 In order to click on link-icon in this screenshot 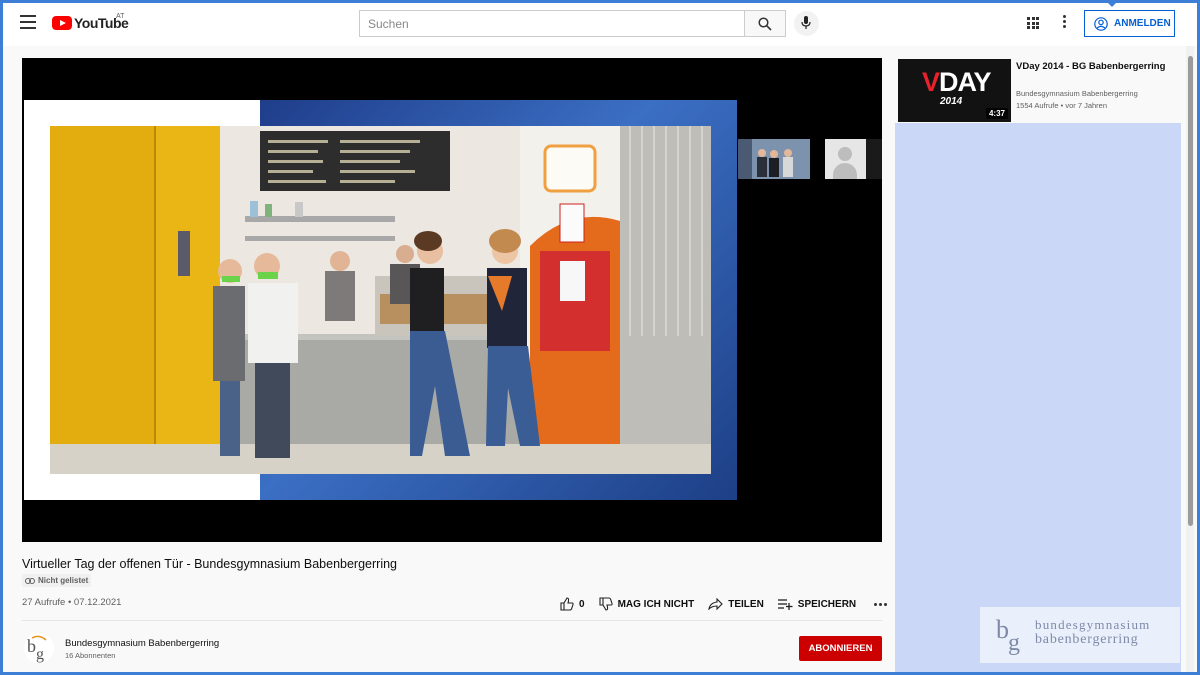, I will do `click(30, 580)`.